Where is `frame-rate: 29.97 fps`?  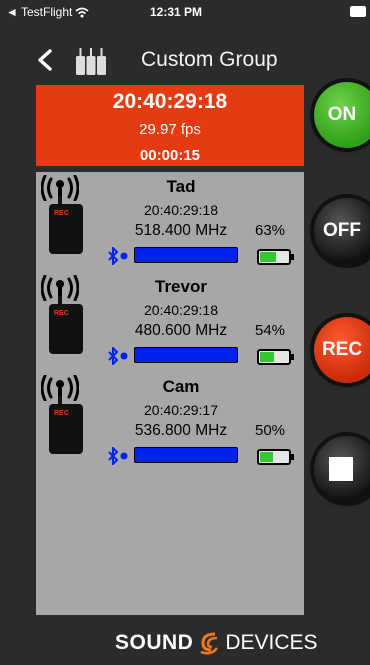
frame-rate: 29.97 fps is located at coordinates (170, 129).